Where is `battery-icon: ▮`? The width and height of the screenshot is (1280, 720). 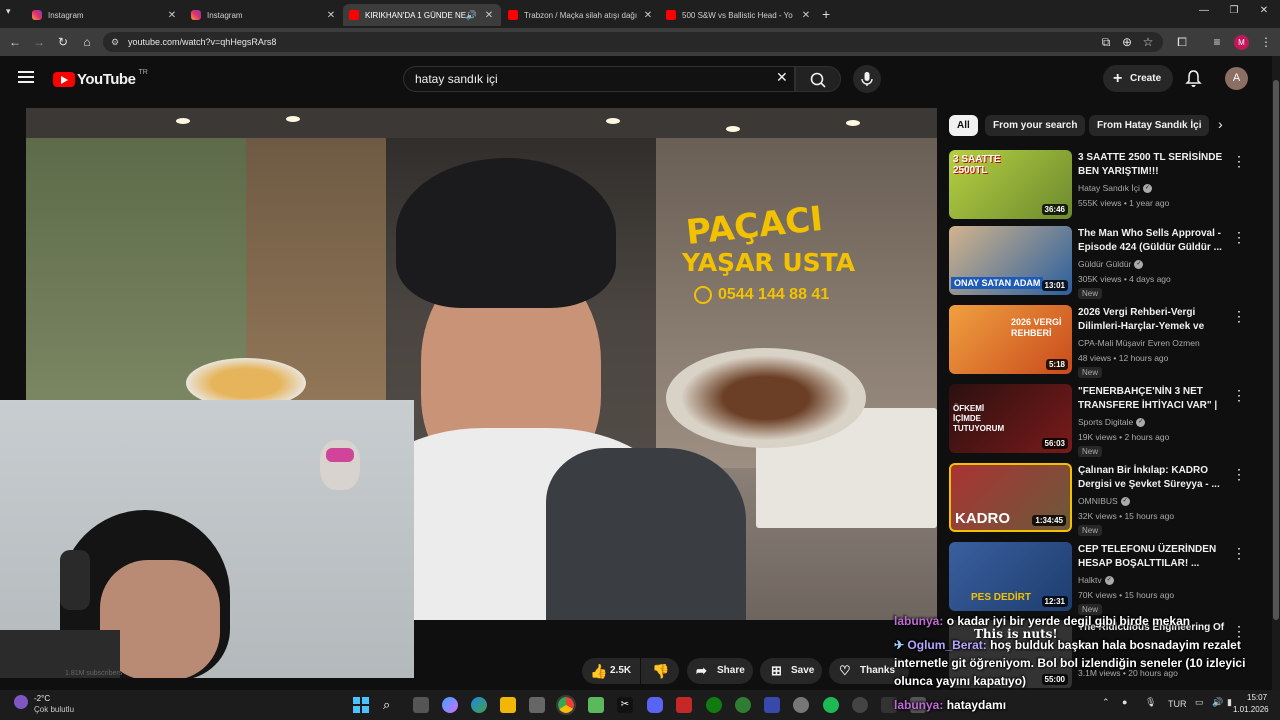 battery-icon: ▮ is located at coordinates (1229, 702).